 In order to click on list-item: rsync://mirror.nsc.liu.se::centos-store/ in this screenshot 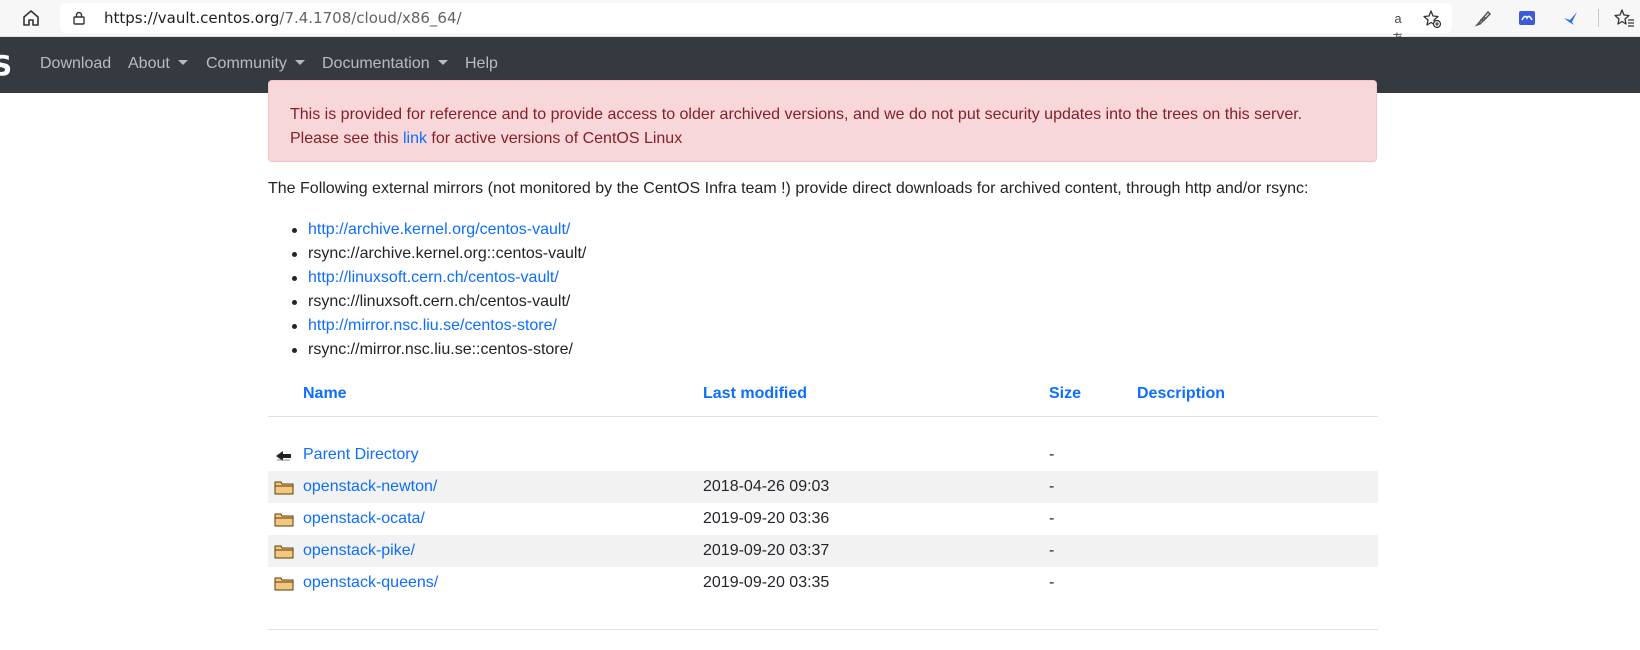, I will do `click(427, 350)`.